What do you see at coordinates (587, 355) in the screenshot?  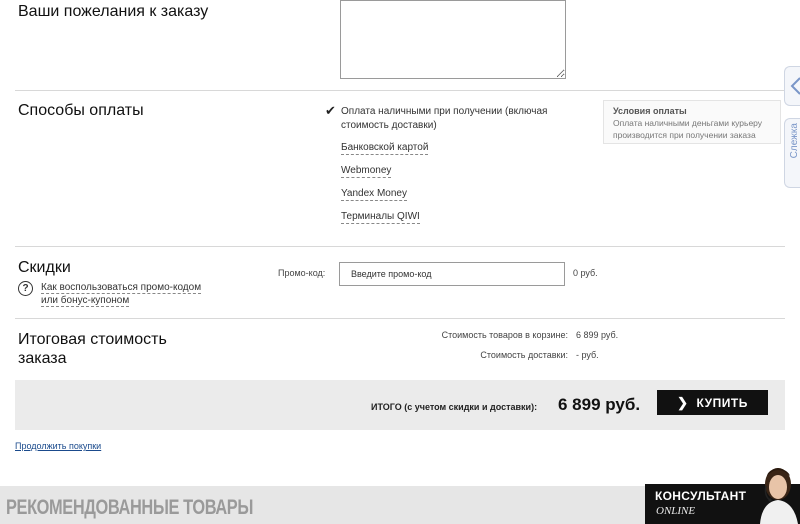 I see `delivery-cost-value: - руб.` at bounding box center [587, 355].